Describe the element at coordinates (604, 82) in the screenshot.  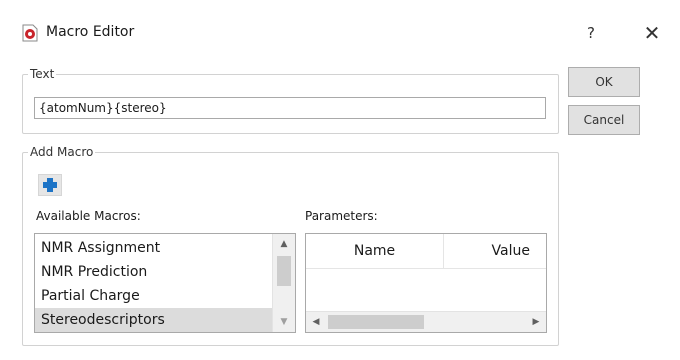
I see `ok-button: OK` at that location.